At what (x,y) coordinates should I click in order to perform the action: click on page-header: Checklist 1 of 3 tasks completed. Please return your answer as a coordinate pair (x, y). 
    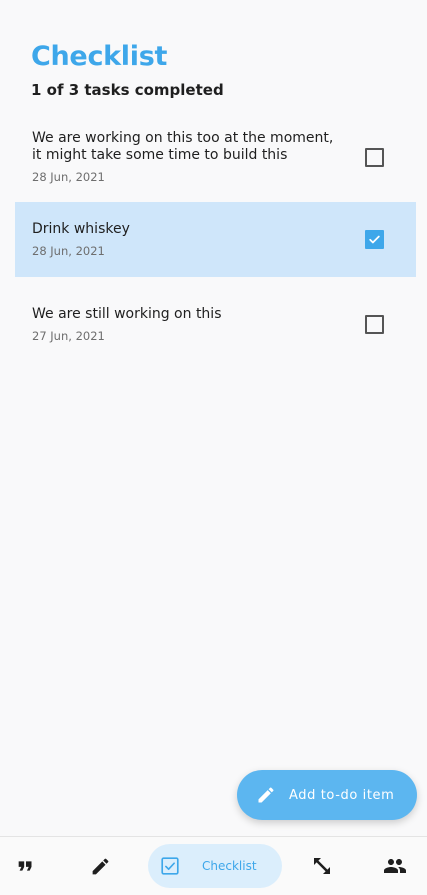
    Looking at the image, I should click on (127, 69).